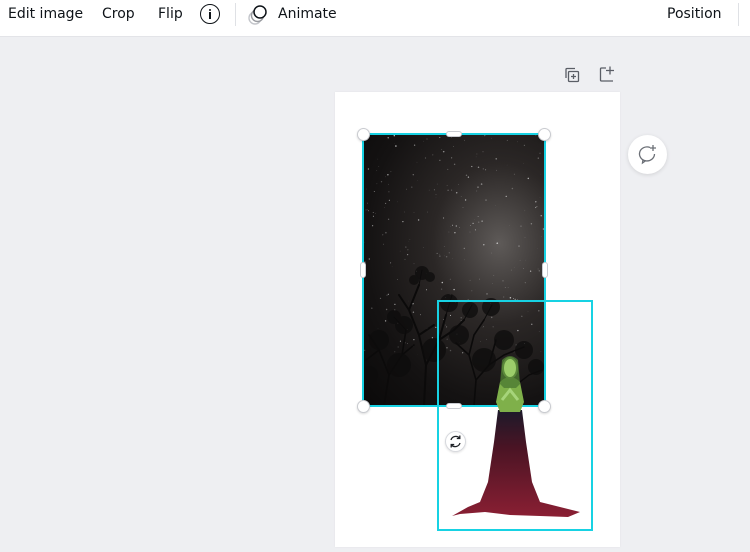 This screenshot has height=552, width=750. What do you see at coordinates (607, 74) in the screenshot?
I see `add-page-icon` at bounding box center [607, 74].